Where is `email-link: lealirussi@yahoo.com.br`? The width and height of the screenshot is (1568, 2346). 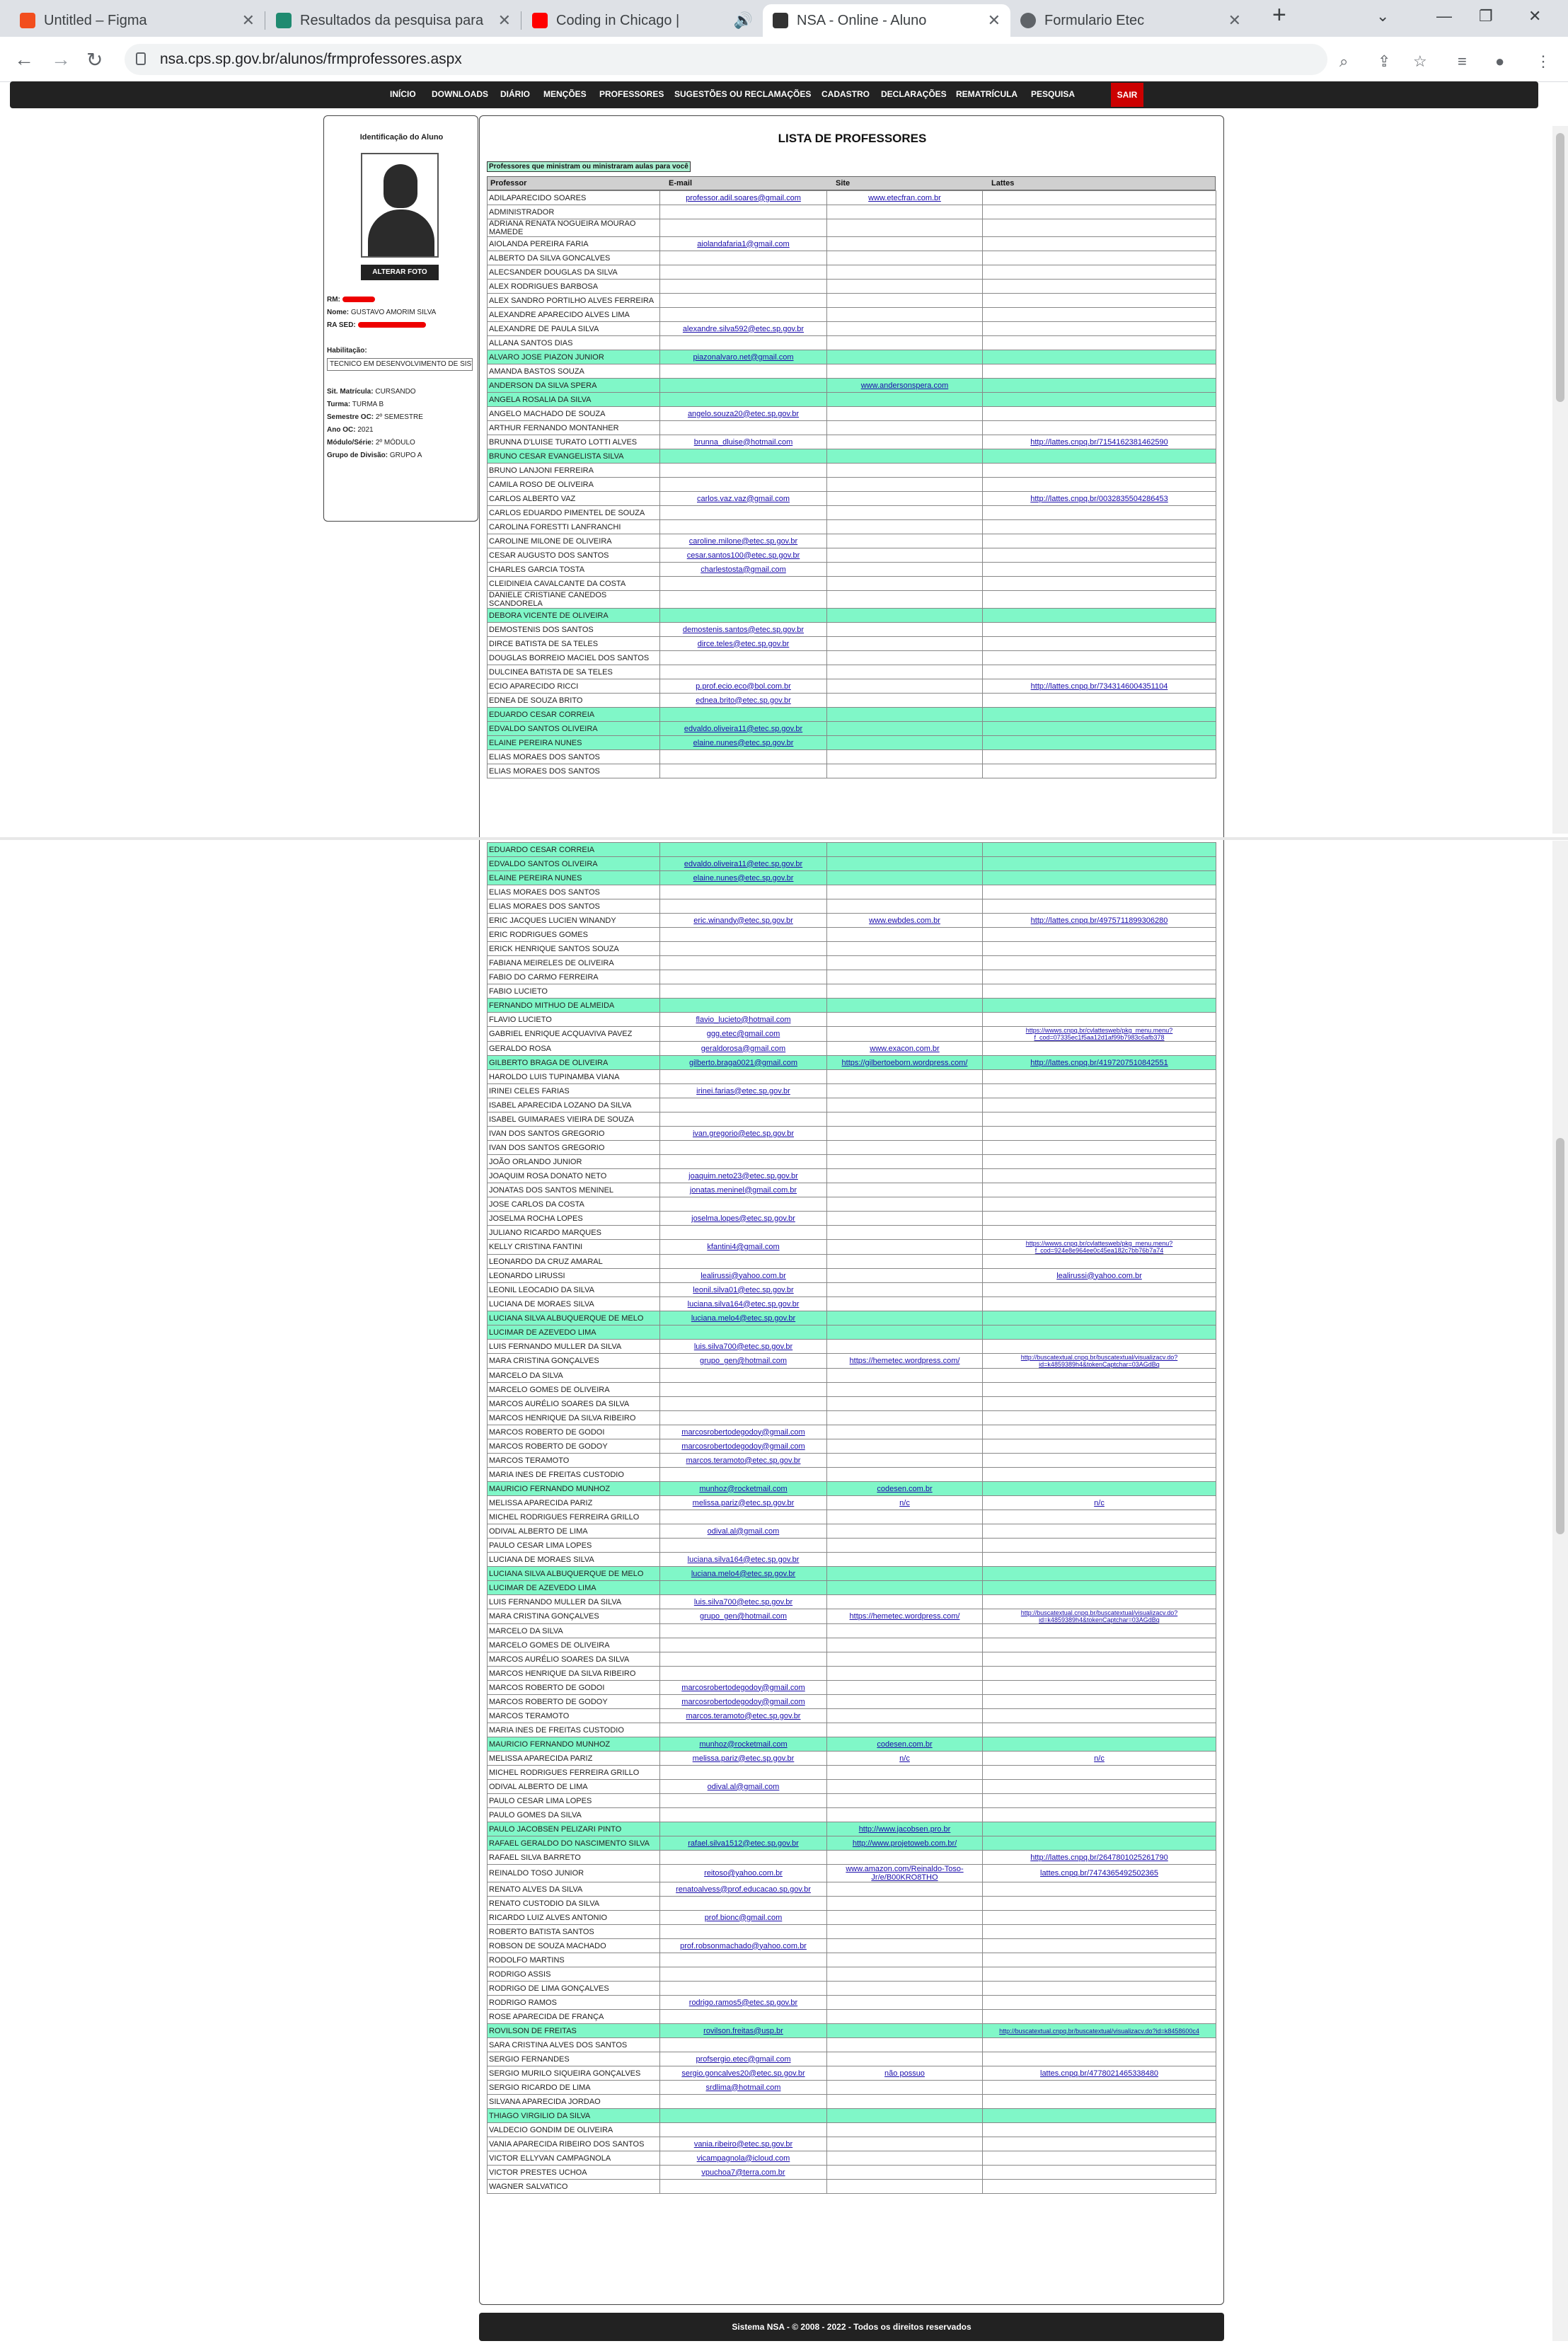 email-link: lealirussi@yahoo.com.br is located at coordinates (743, 1276).